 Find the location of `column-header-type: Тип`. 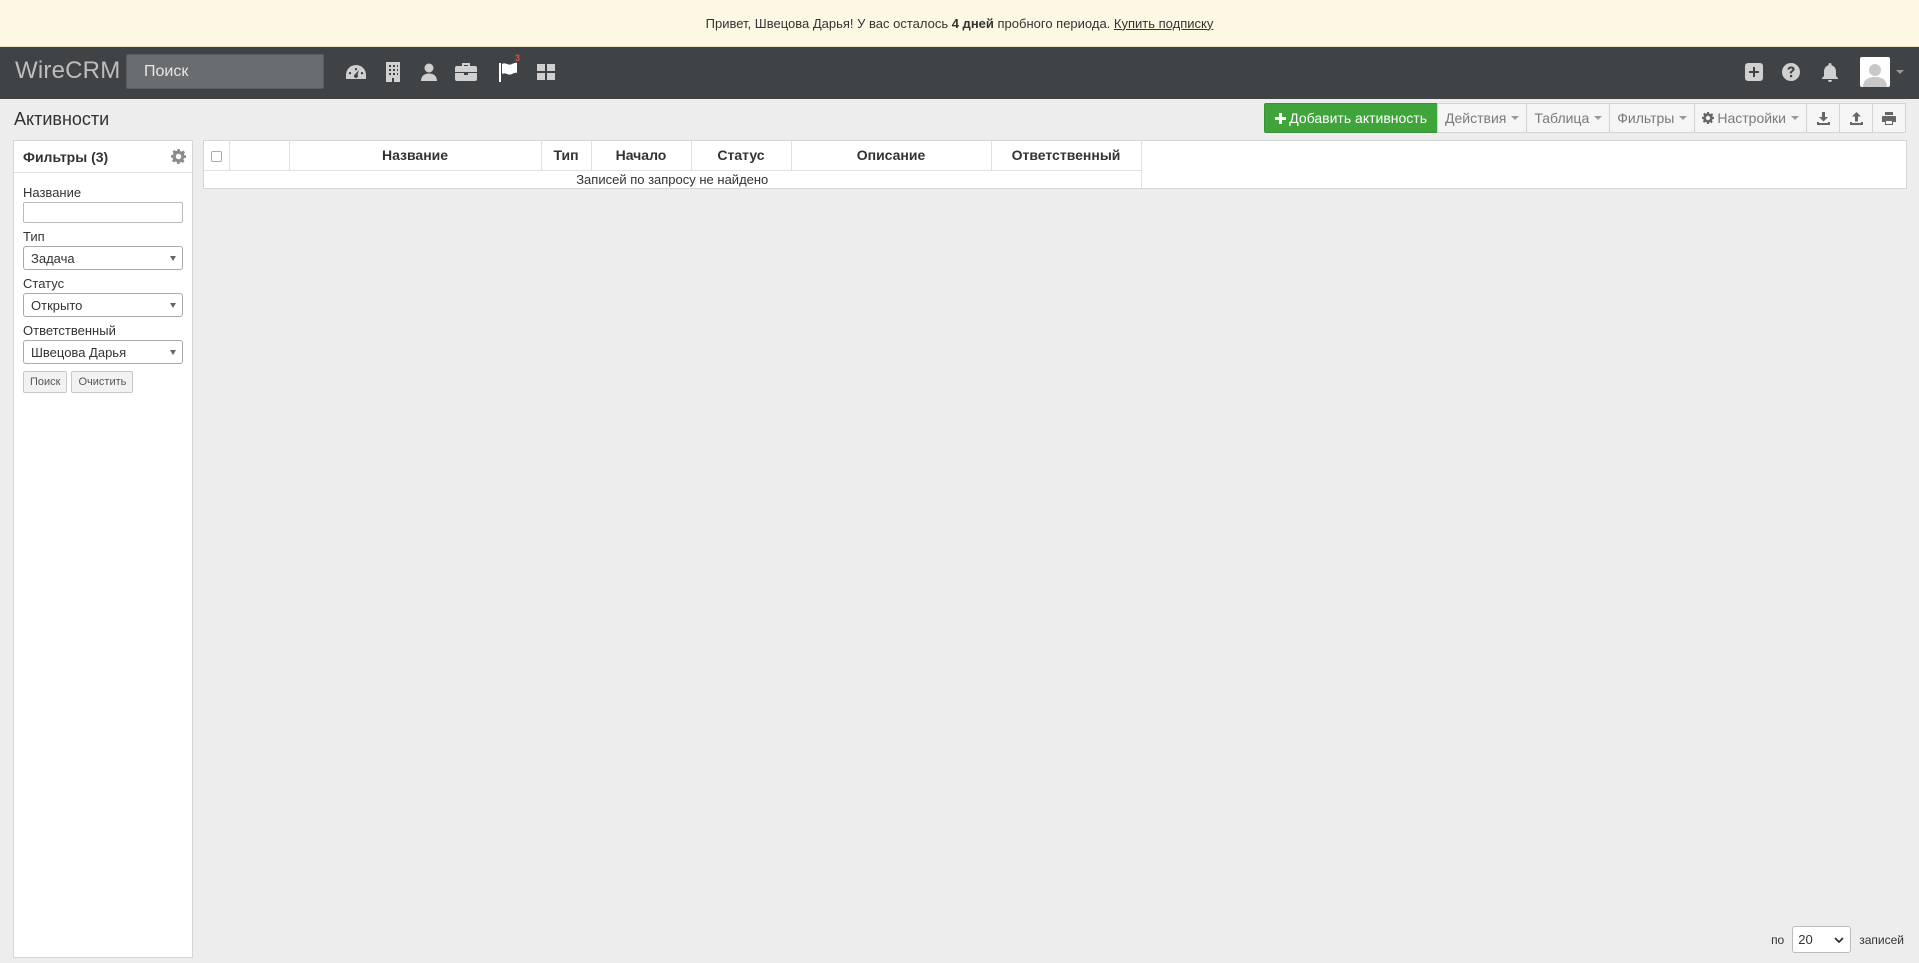

column-header-type: Тип is located at coordinates (566, 156).